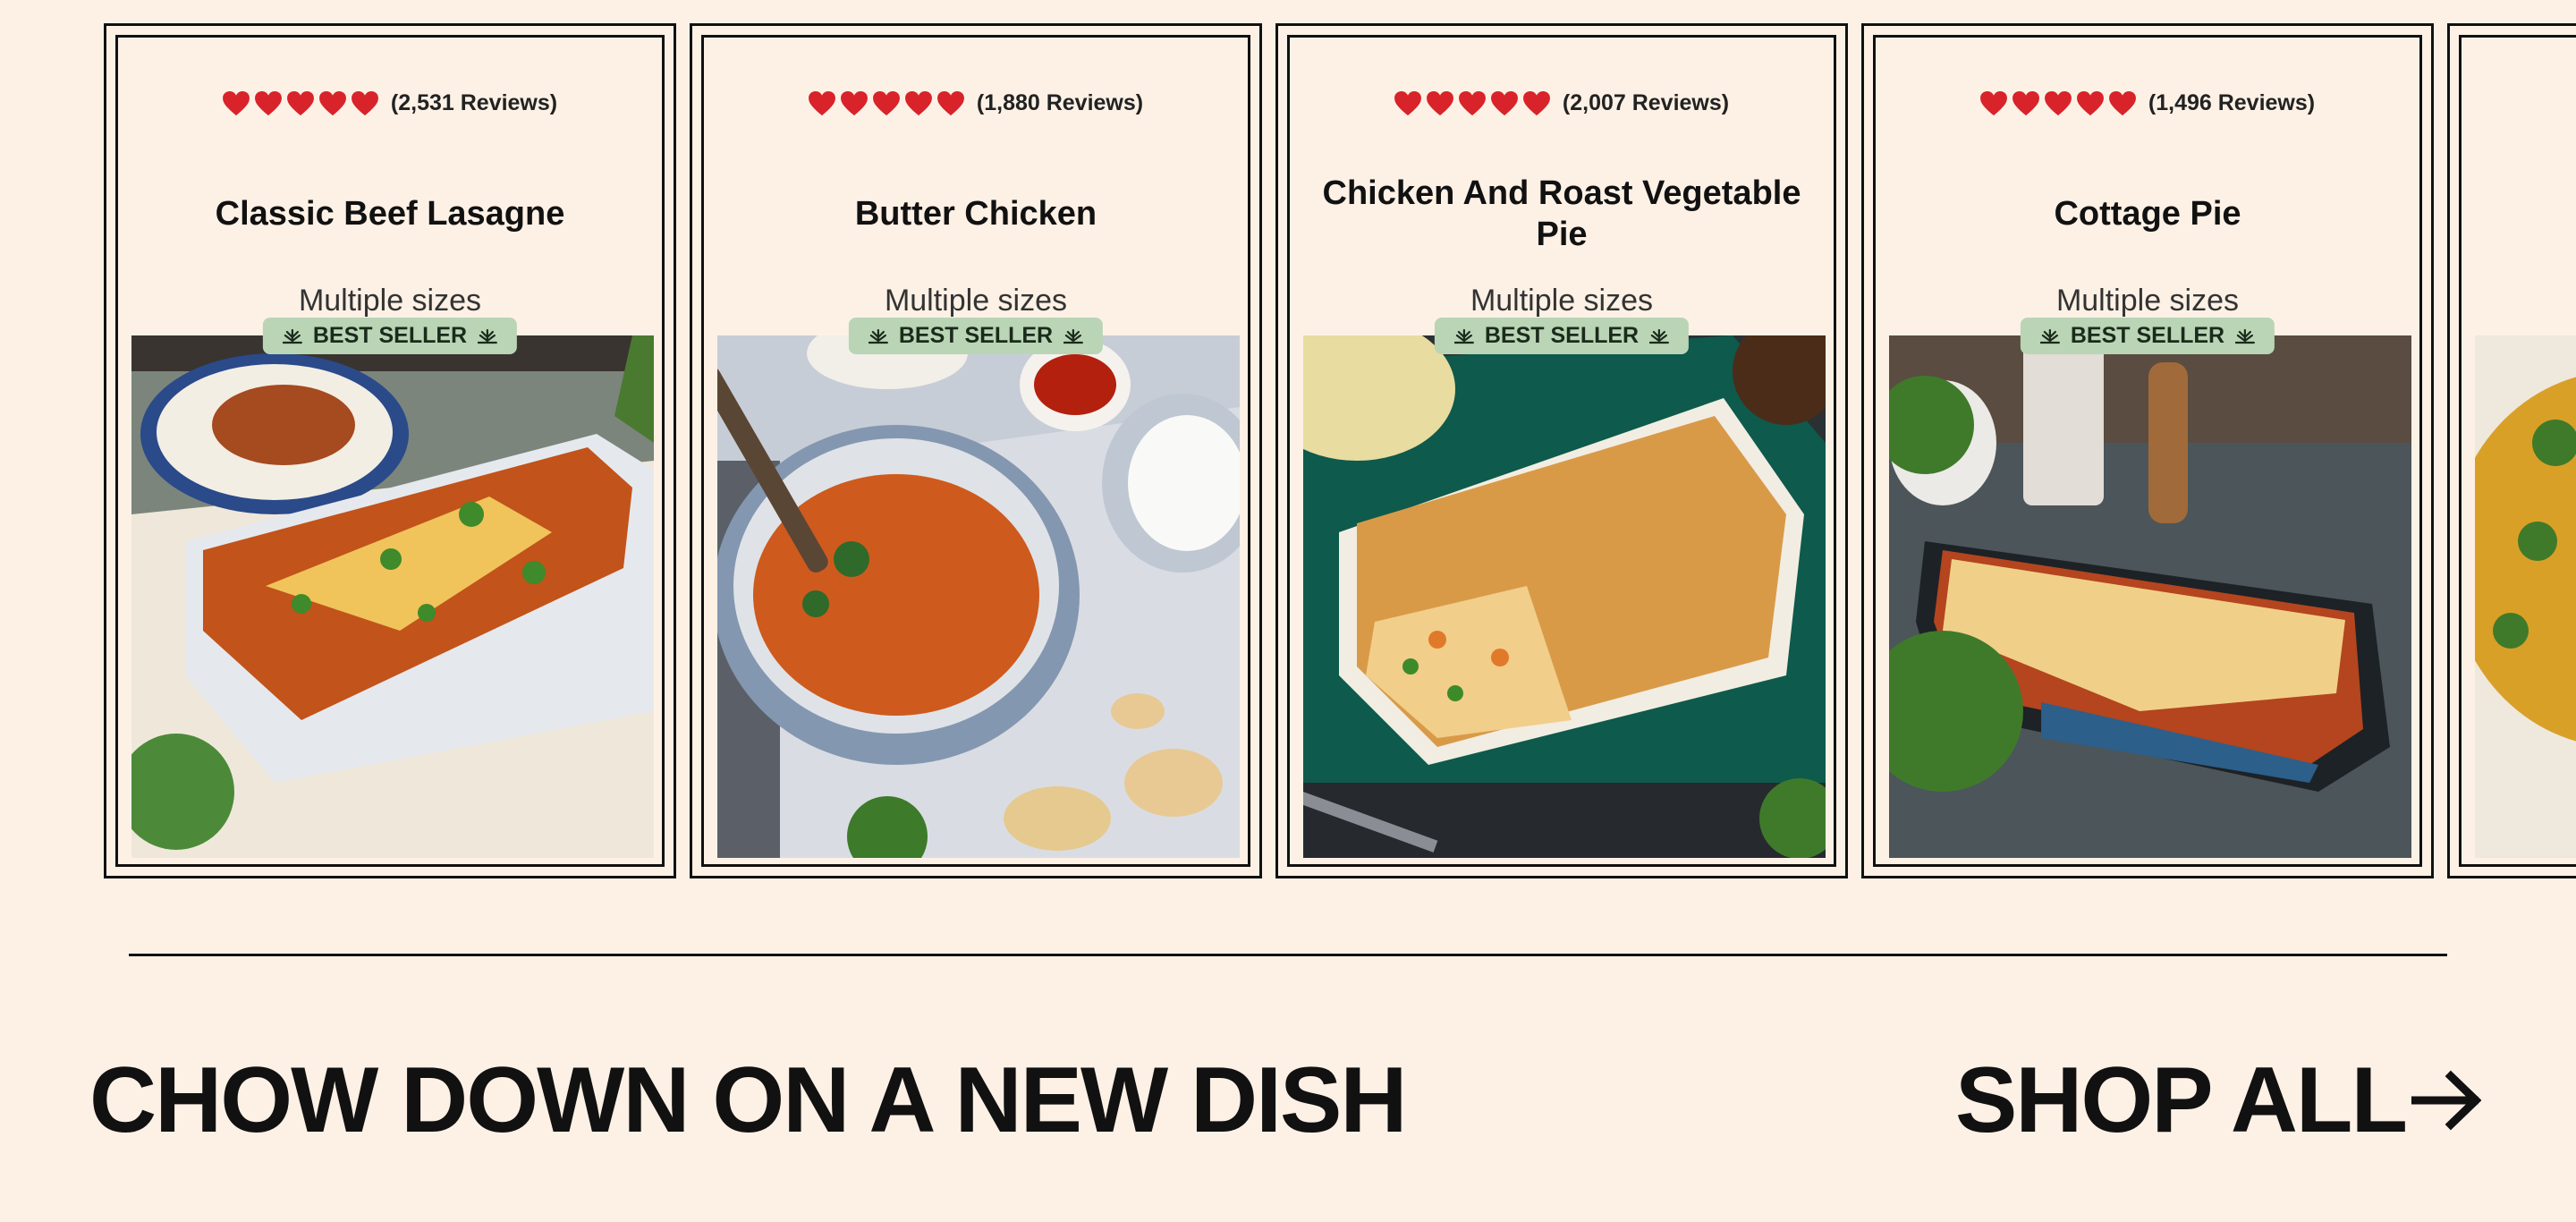 This screenshot has height=1222, width=2576. I want to click on product-title: Cottage Pie, so click(2147, 214).